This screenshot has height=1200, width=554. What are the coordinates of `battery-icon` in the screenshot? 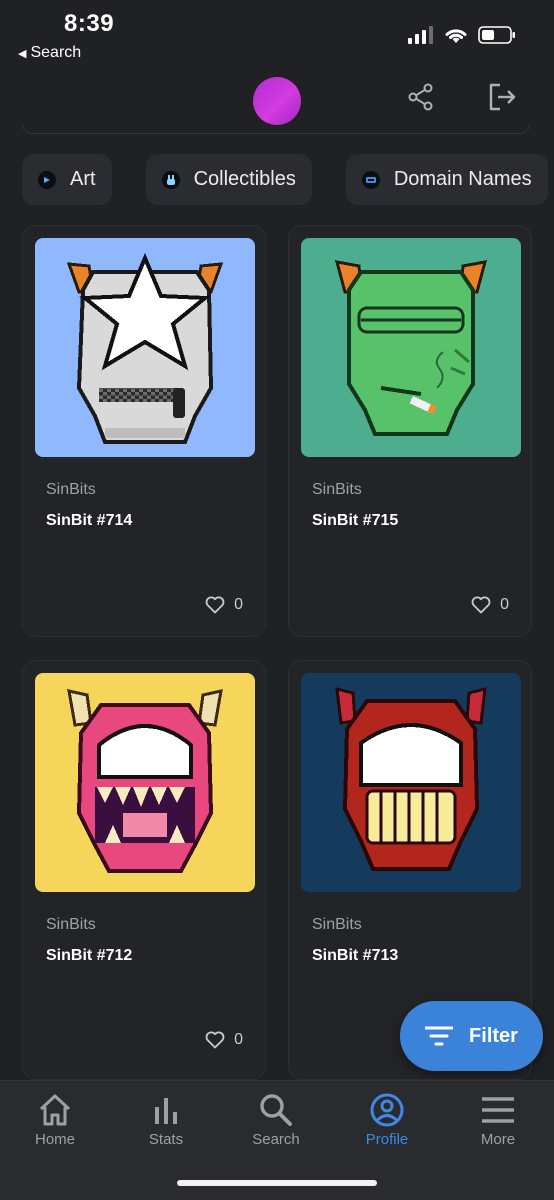 It's located at (496, 35).